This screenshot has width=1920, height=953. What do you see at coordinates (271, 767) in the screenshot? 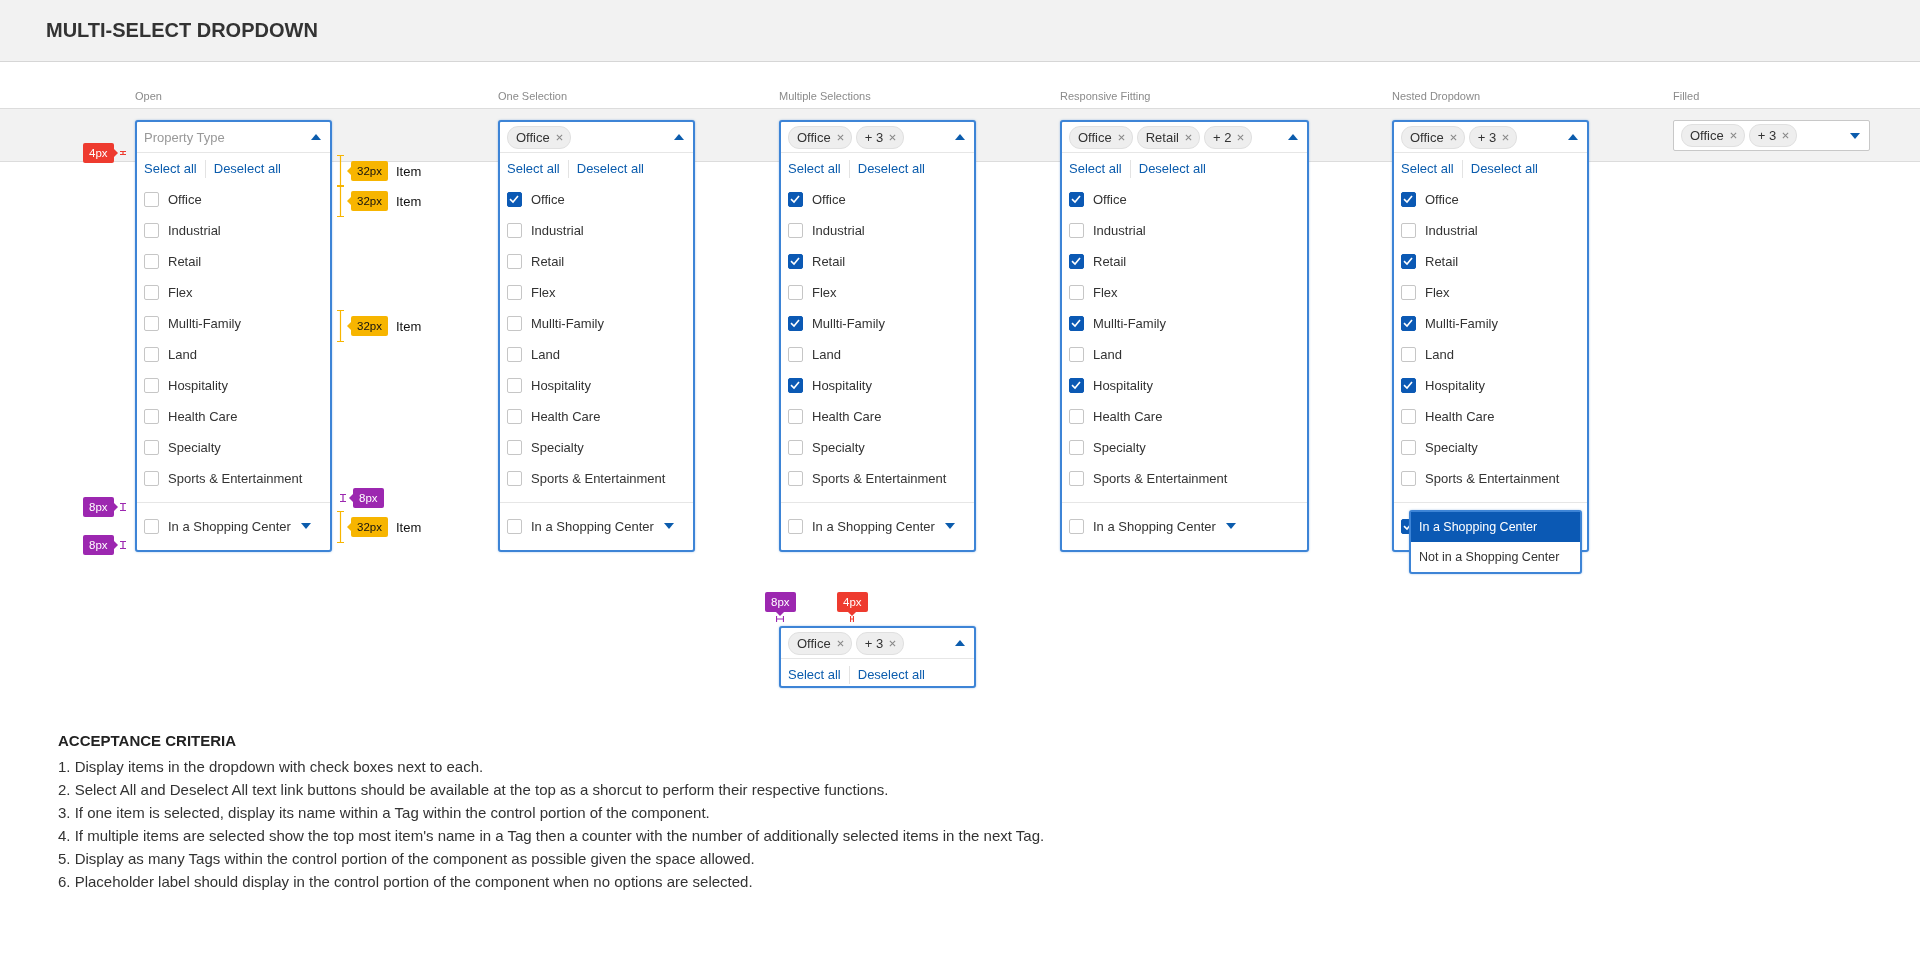
I see `criteria-item: 1. Display items in the dropdown with check boxes next to each.` at bounding box center [271, 767].